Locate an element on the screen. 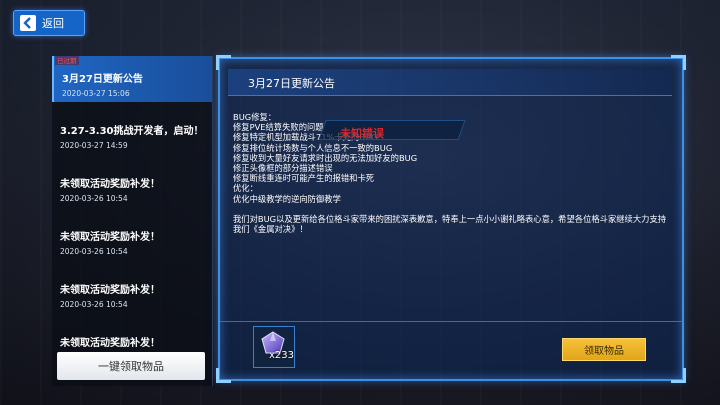  body-line: 修复排位统计场数与个人信息不一致的BUG is located at coordinates (313, 147).